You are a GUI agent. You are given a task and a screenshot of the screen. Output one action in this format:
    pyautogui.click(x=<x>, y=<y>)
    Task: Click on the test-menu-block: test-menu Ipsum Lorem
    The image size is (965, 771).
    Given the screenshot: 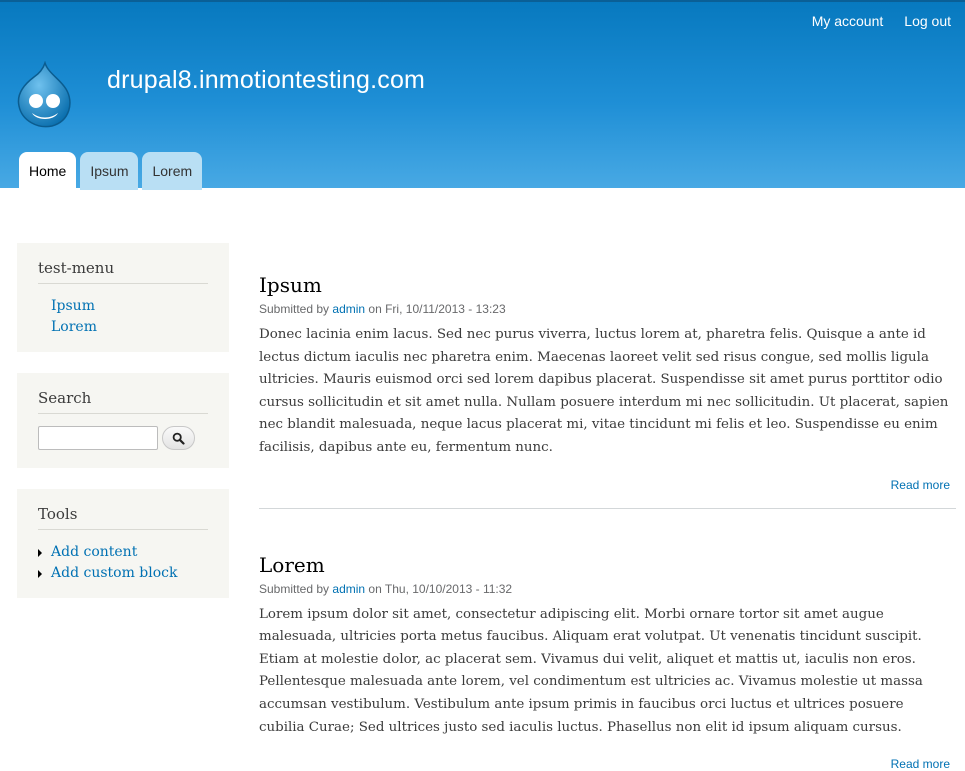 What is the action you would take?
    pyautogui.click(x=123, y=297)
    